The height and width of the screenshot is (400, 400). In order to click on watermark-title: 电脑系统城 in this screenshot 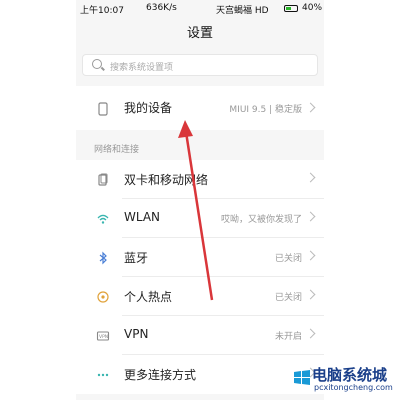, I will do `click(350, 375)`.